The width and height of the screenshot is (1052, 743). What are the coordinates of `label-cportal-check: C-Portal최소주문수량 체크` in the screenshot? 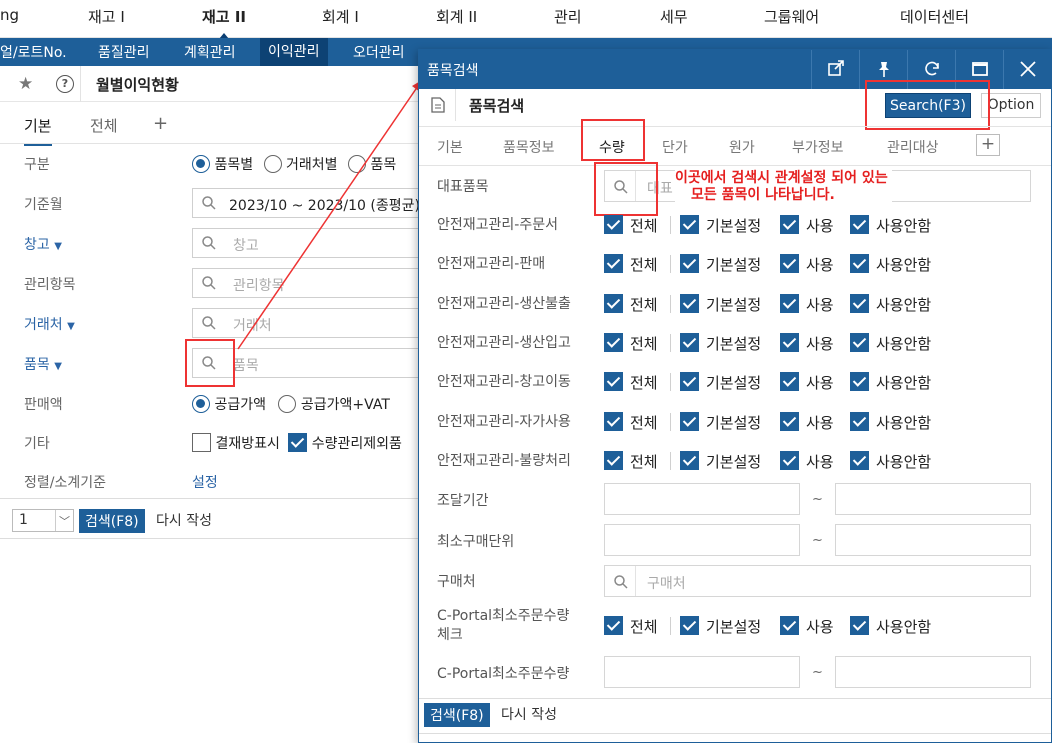 It's located at (503, 625).